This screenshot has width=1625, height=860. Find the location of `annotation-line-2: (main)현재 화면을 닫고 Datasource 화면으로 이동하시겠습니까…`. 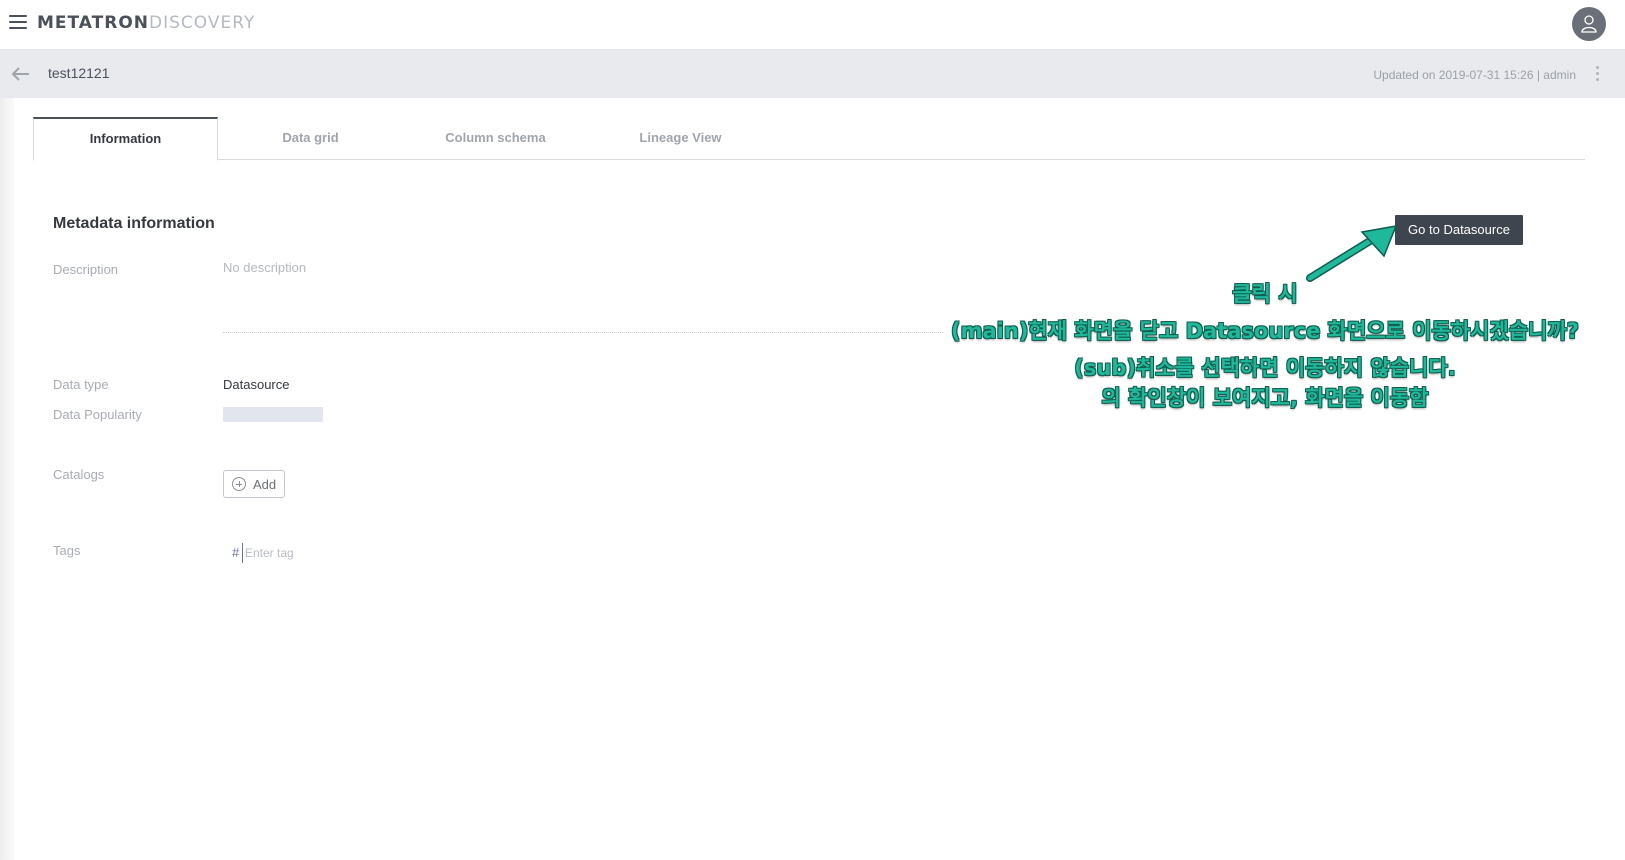

annotation-line-2: (main)현재 화면을 닫고 Datasource 화면으로 이동하시겠습니까… is located at coordinates (1265, 331).